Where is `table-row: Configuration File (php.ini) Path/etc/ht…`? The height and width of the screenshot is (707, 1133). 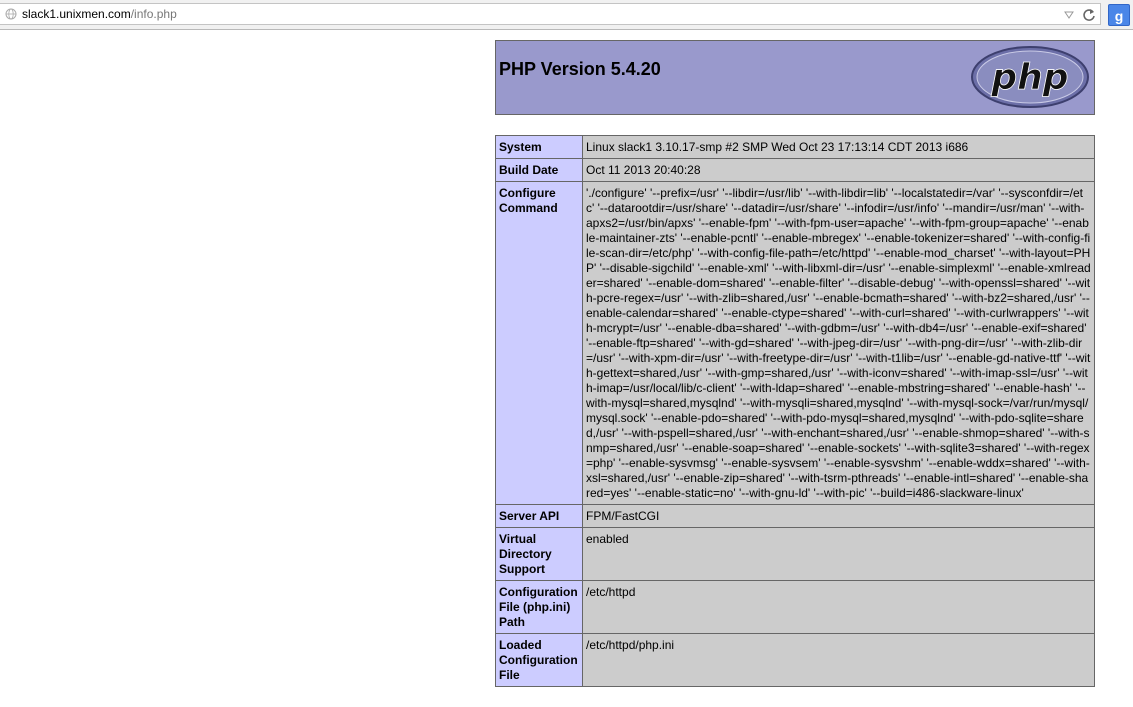 table-row: Configuration File (php.ini) Path/etc/ht… is located at coordinates (795, 607).